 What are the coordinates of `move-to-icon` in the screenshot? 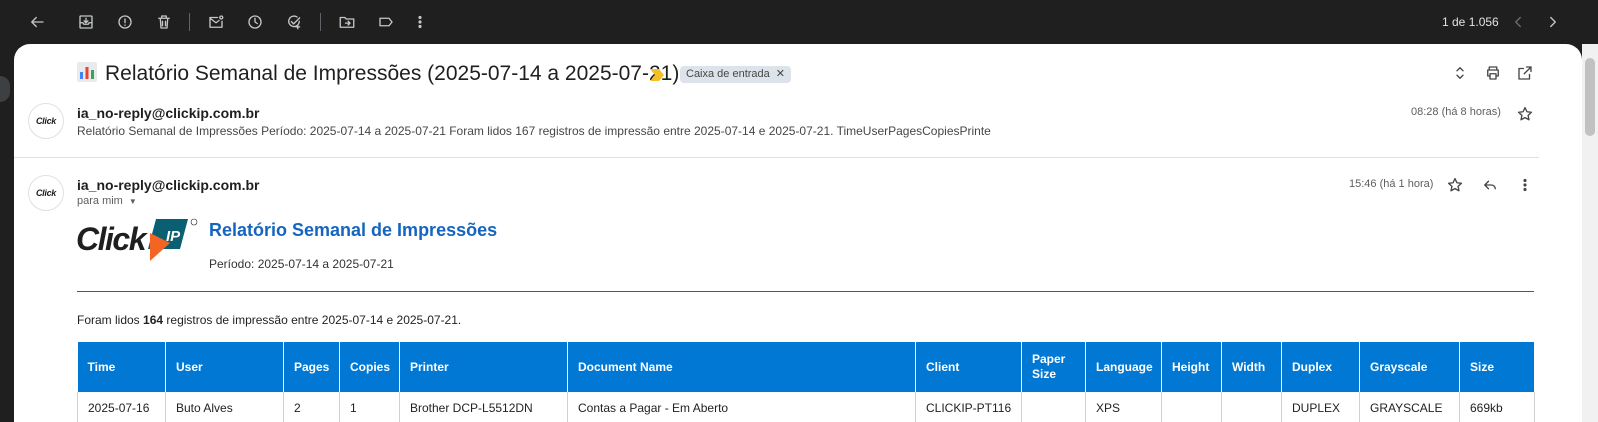 It's located at (347, 22).